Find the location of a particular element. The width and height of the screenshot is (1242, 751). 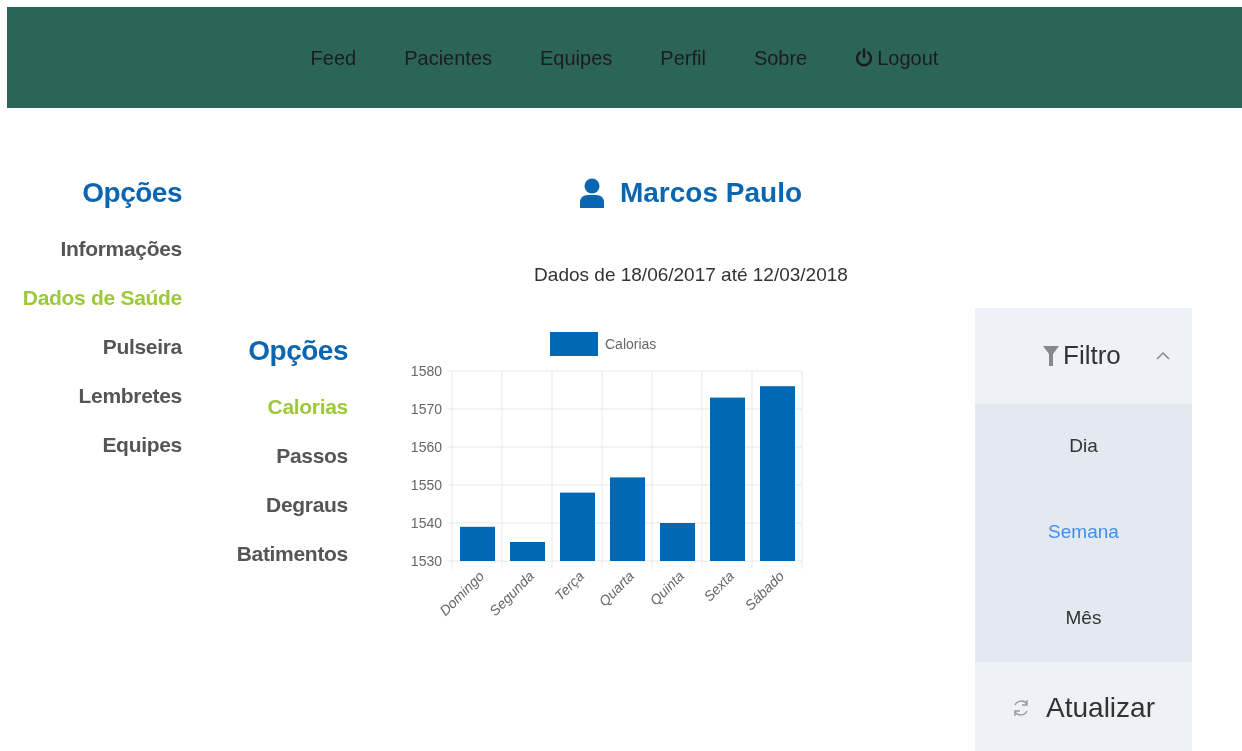

filter-option: Dia is located at coordinates (1083, 446).